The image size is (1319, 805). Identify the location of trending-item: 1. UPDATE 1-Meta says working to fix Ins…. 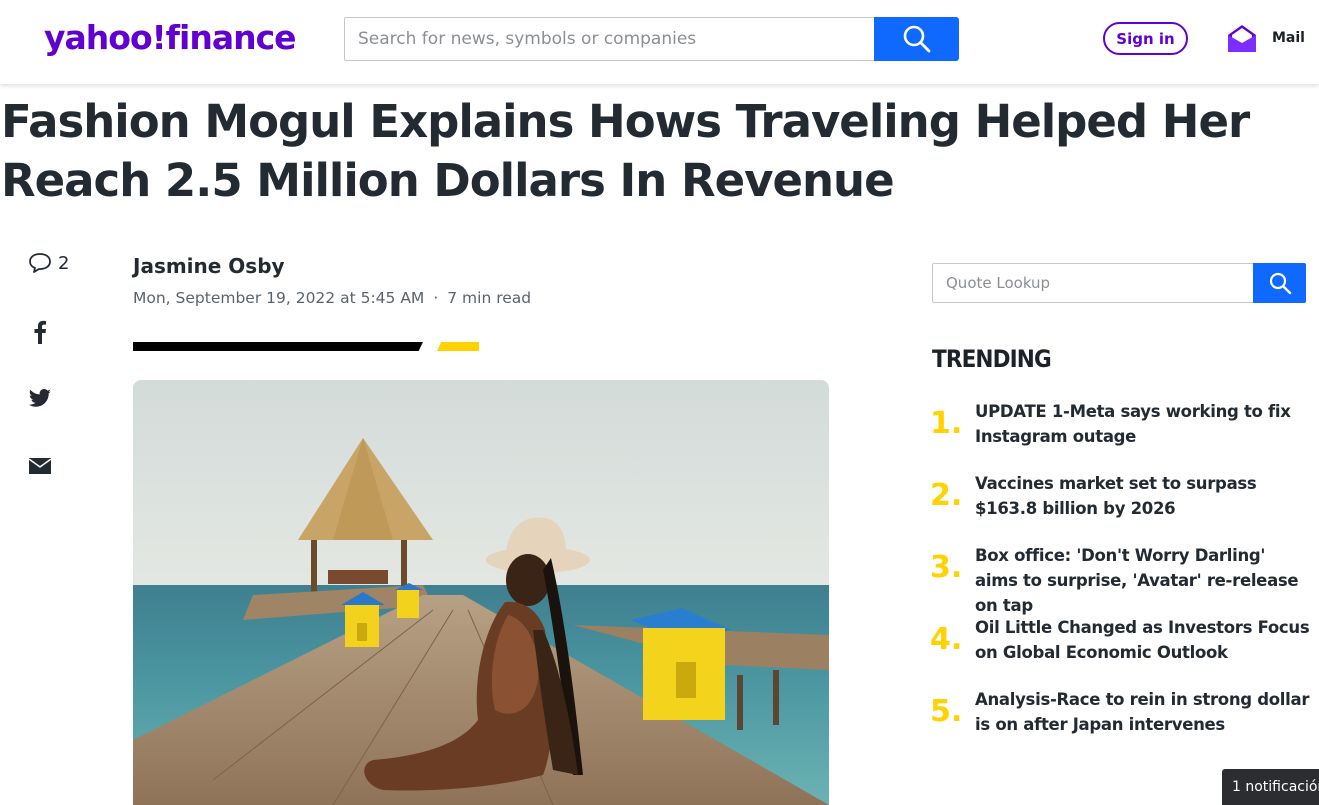
(1120, 435).